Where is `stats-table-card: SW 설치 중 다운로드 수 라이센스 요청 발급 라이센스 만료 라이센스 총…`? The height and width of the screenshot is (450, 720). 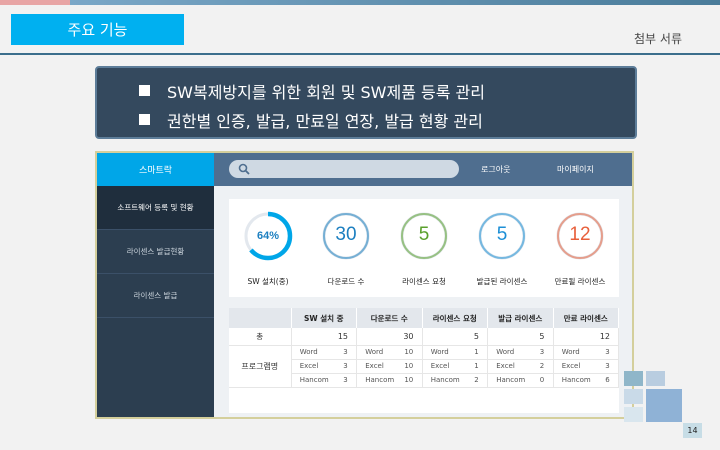 stats-table-card: SW 설치 중 다운로드 수 라이센스 요청 발급 라이센스 만료 라이센스 총… is located at coordinates (424, 360).